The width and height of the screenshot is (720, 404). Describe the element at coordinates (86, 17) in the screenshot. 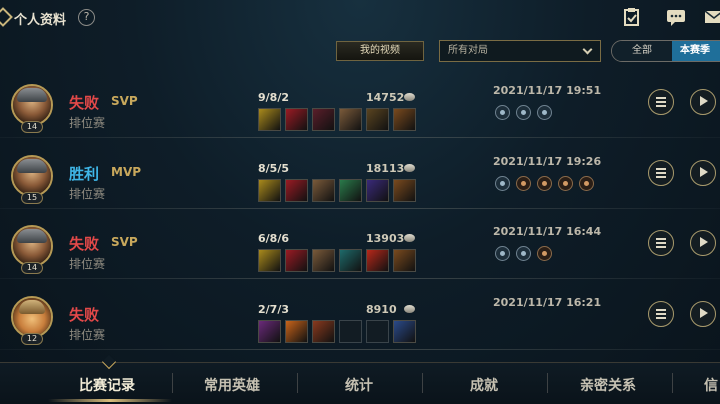

I see `help-icon: ?` at that location.